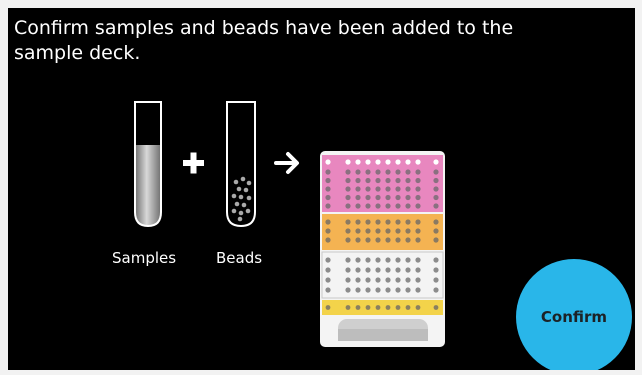  I want to click on beads-label: Beads, so click(239, 258).